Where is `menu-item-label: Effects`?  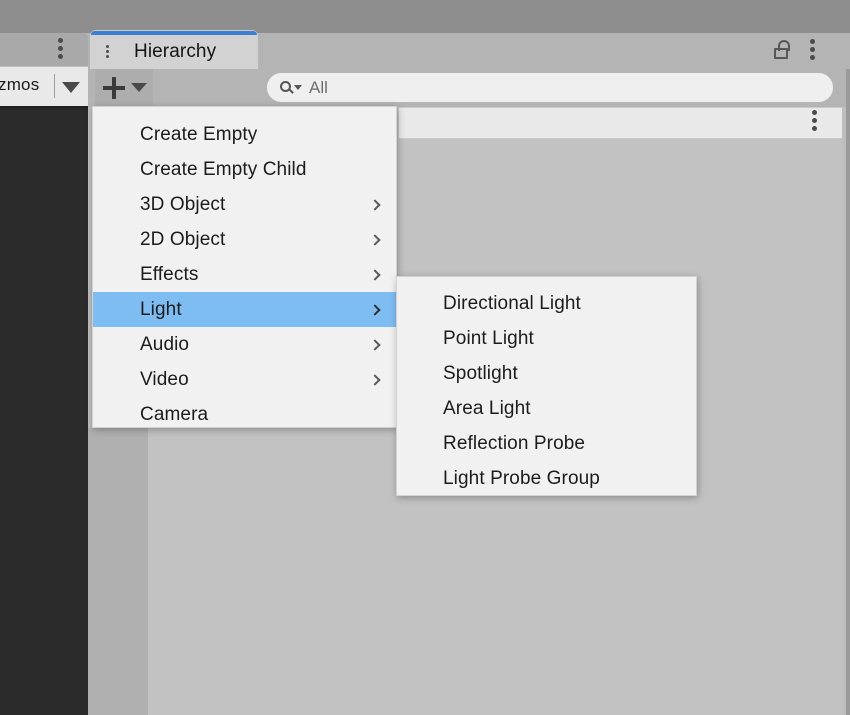 menu-item-label: Effects is located at coordinates (169, 274).